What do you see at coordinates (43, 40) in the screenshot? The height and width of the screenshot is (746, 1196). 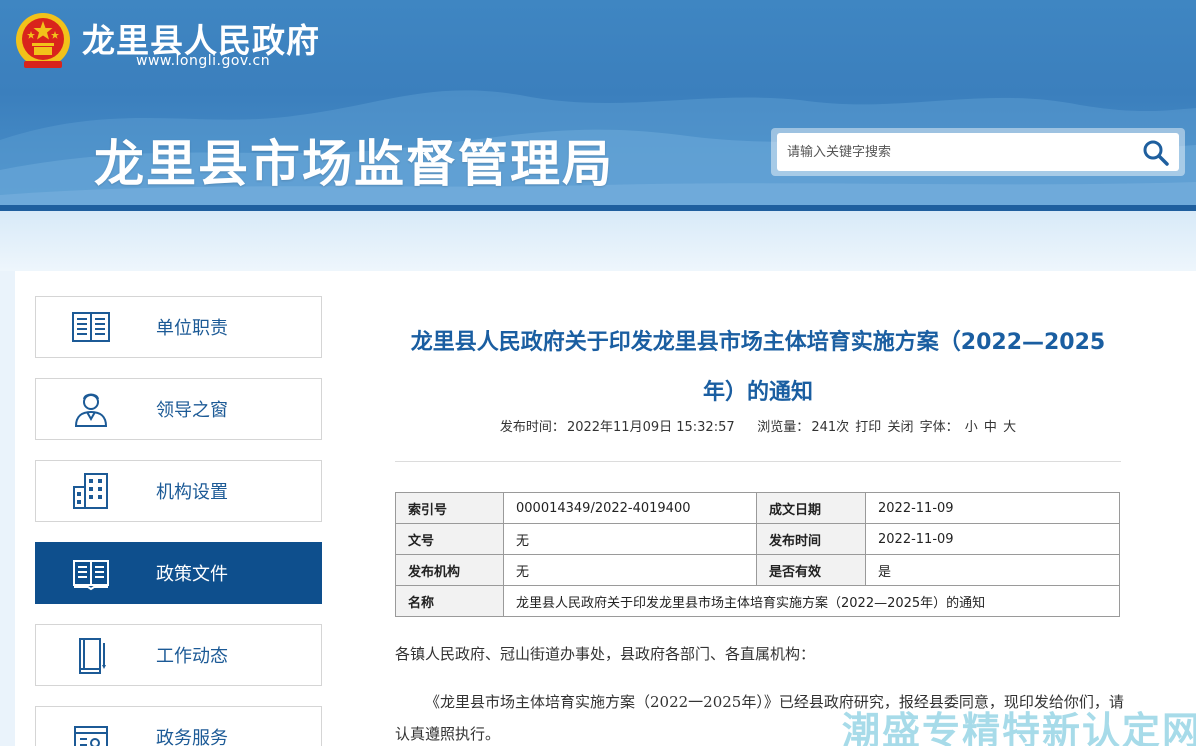 I see `national-emblem-icon` at bounding box center [43, 40].